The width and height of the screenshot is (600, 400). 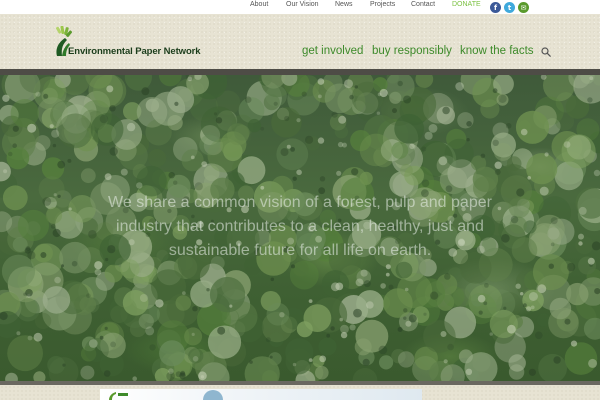 I want to click on footer-divider, so click(x=300, y=383).